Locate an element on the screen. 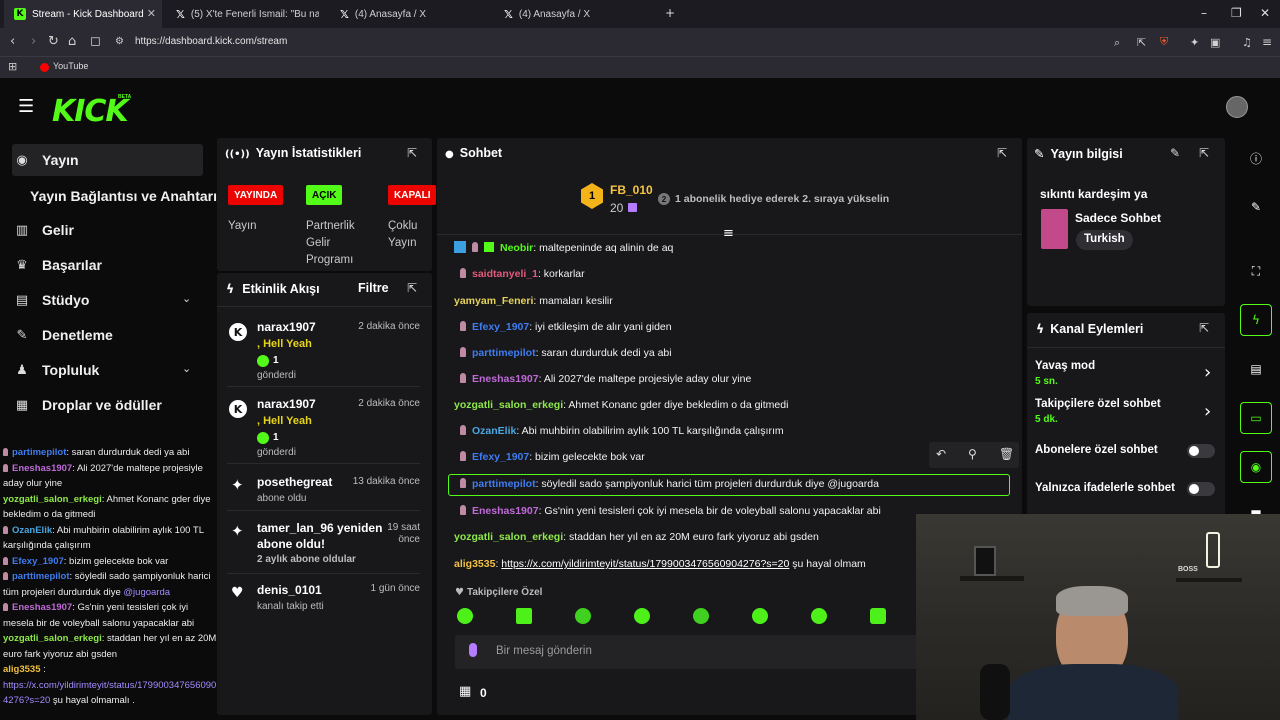 The width and height of the screenshot is (1280, 720). avatar is located at coordinates (1237, 107).